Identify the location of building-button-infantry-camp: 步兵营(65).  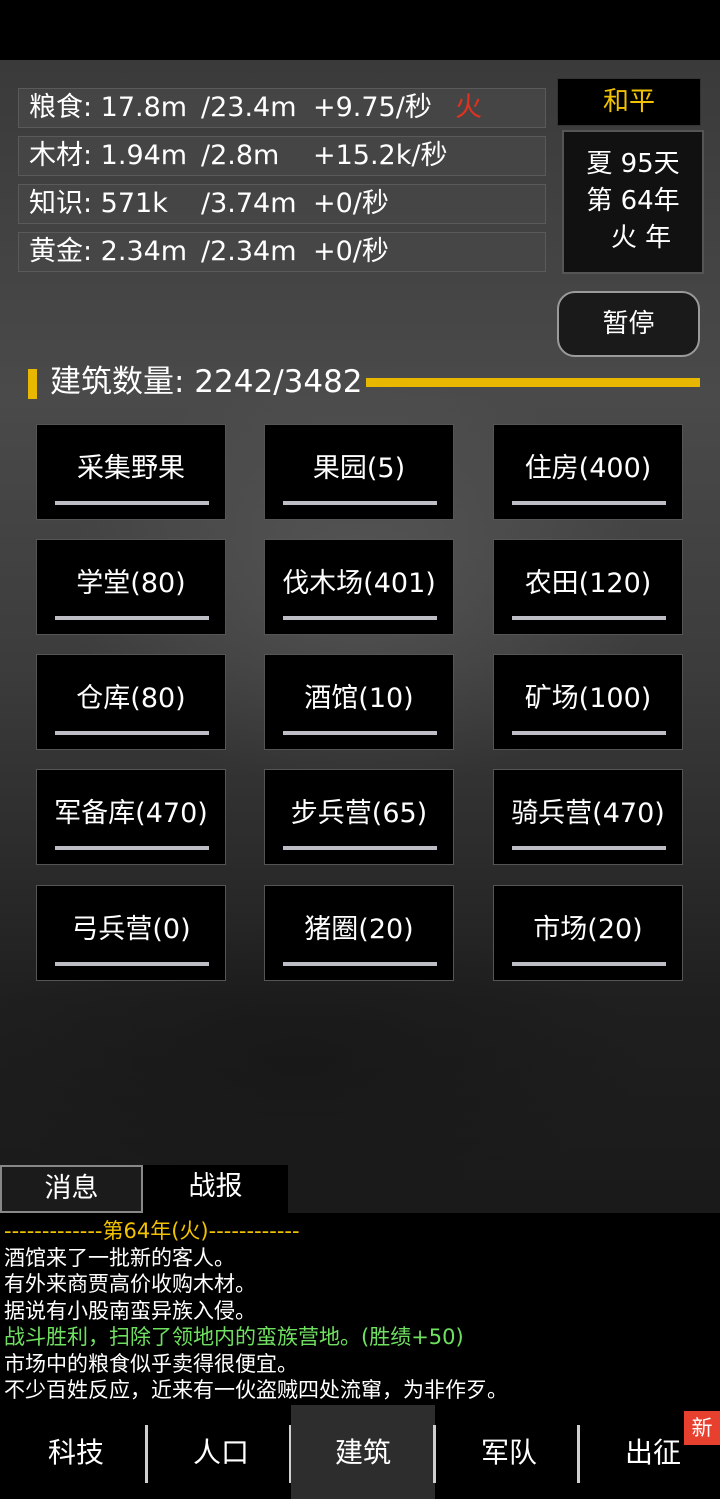
(359, 817).